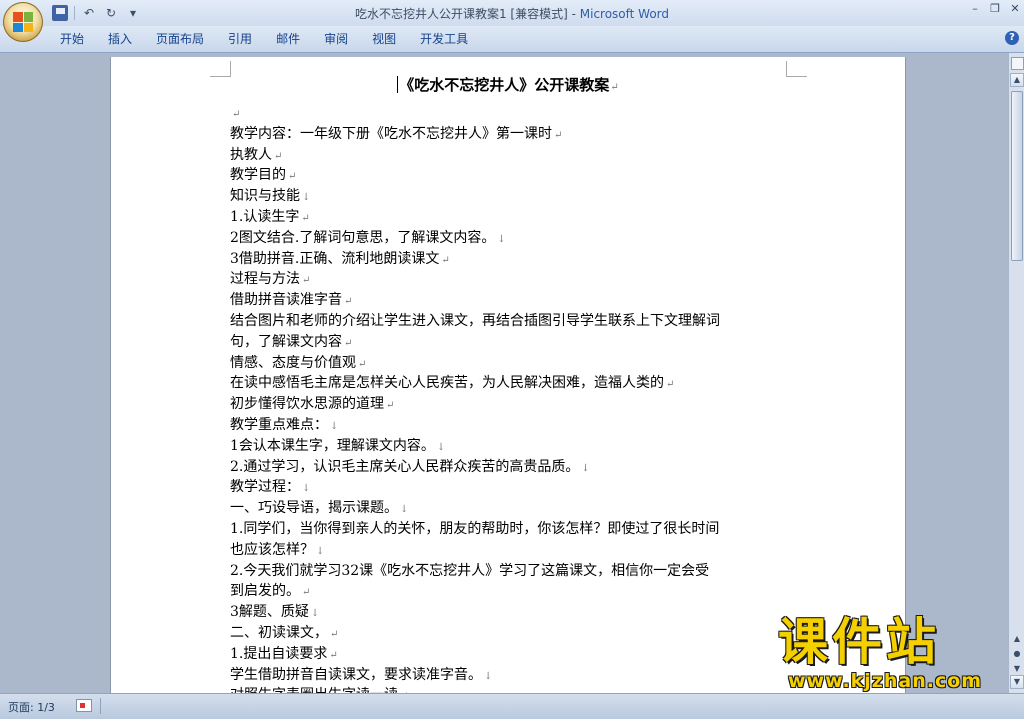  I want to click on line-text: 学生借助拼音自读课文，要求读准字音。, so click(356, 674).